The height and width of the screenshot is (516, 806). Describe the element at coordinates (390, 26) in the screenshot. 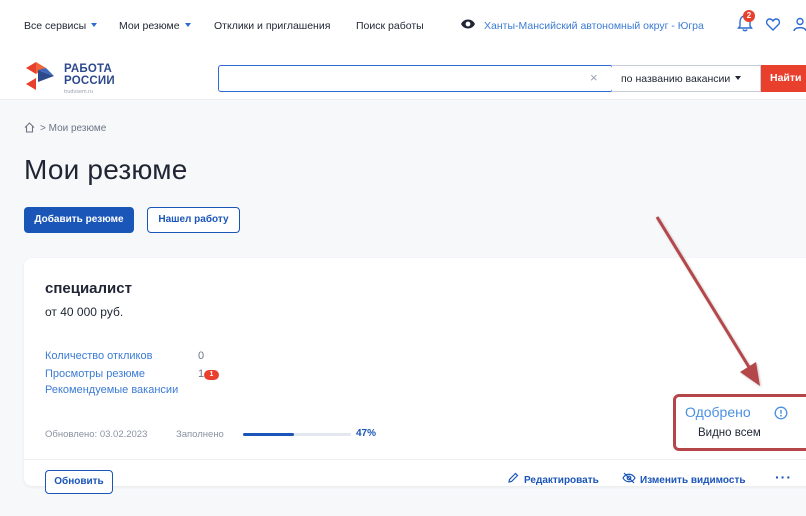

I see `job-search-link: Поиск работы` at that location.